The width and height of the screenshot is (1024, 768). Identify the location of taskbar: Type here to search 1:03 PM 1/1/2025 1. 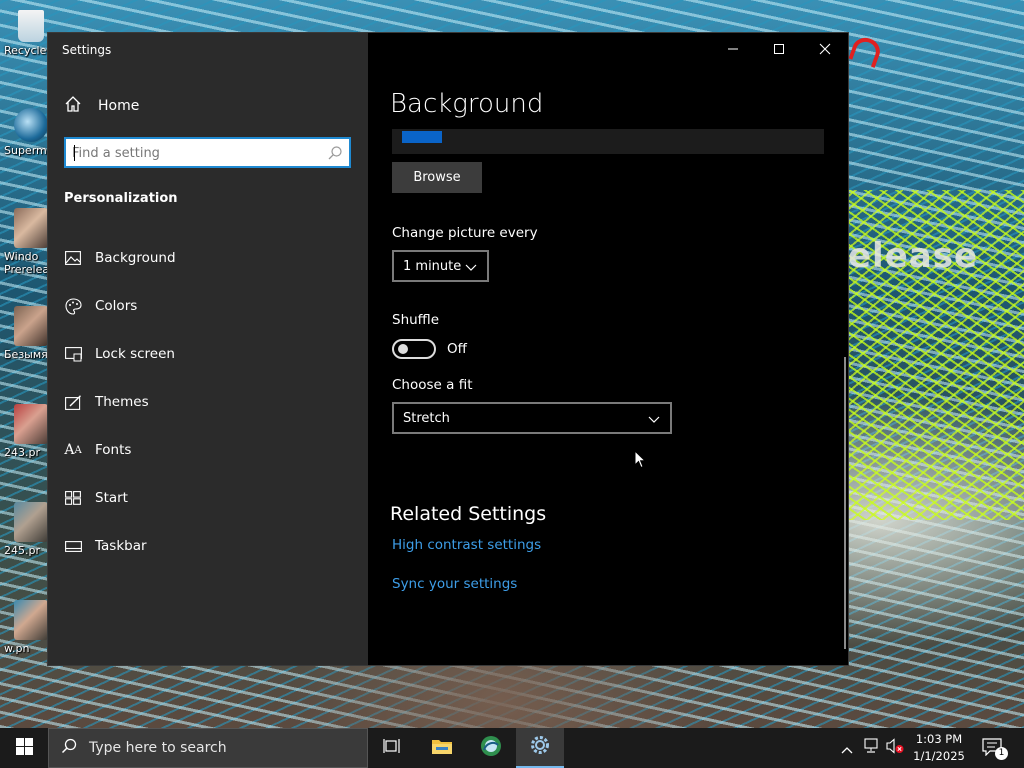
(512, 748).